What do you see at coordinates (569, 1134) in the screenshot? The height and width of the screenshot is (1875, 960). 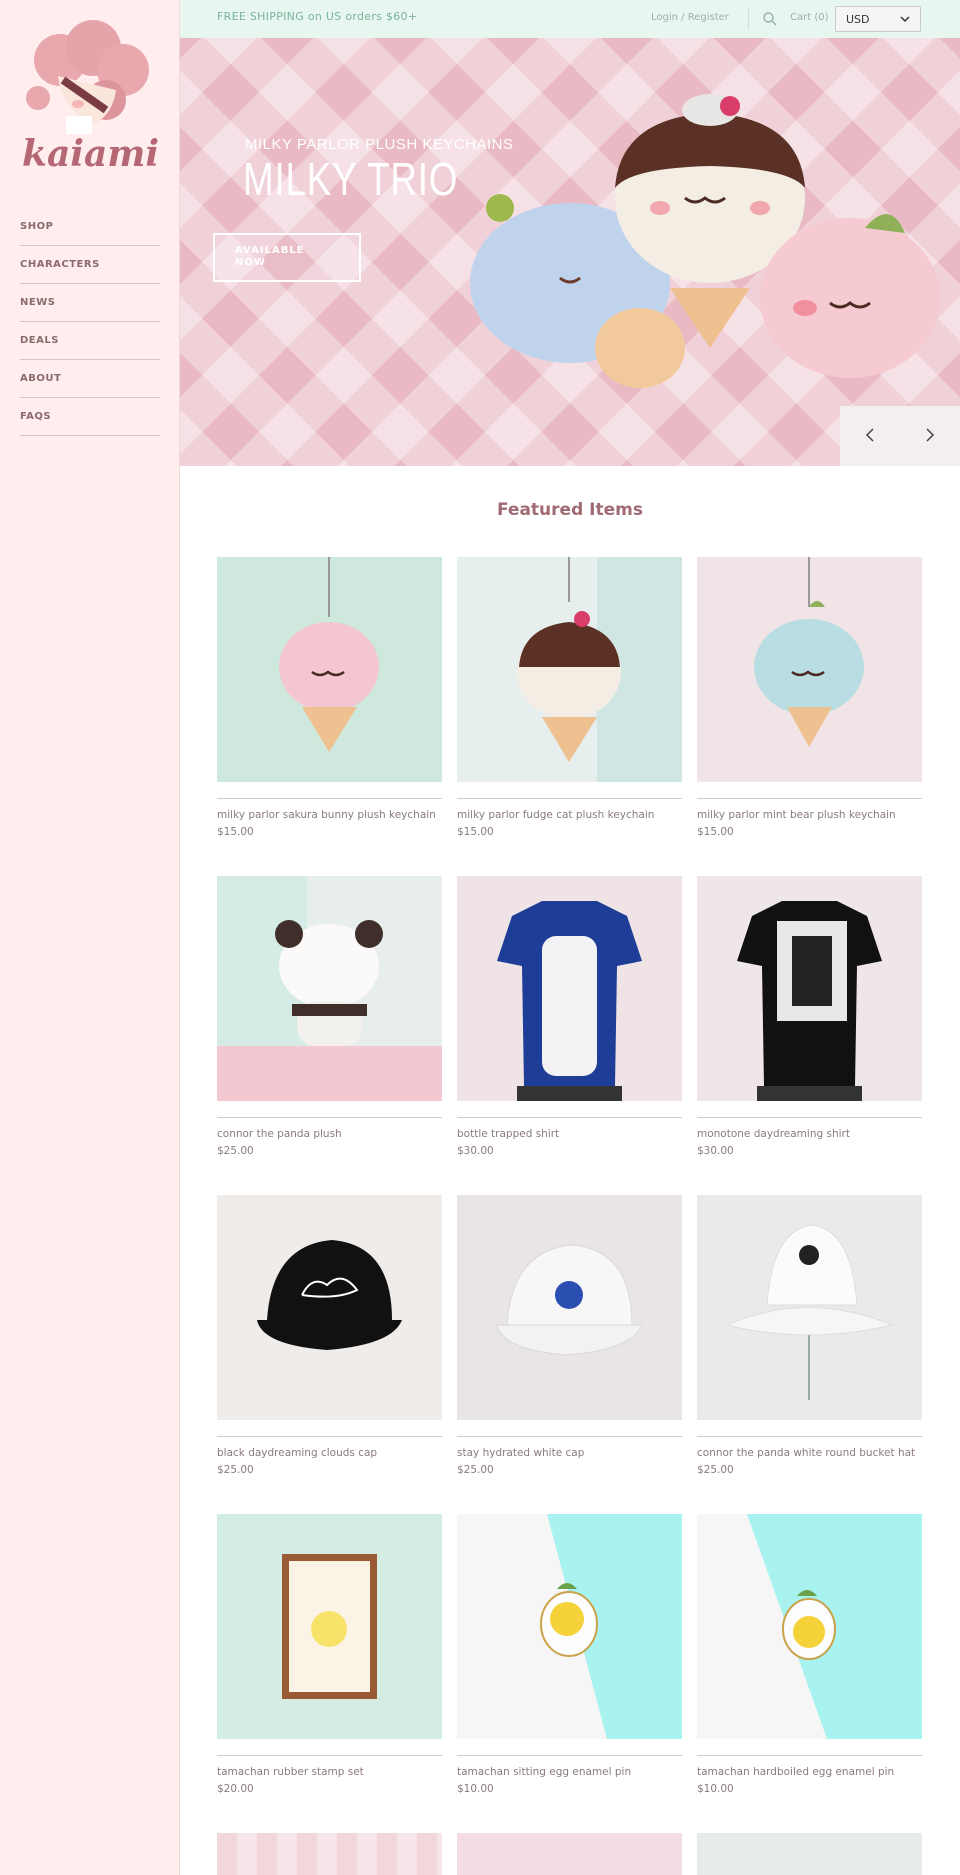 I see `product-name: bottle trapped shirt` at bounding box center [569, 1134].